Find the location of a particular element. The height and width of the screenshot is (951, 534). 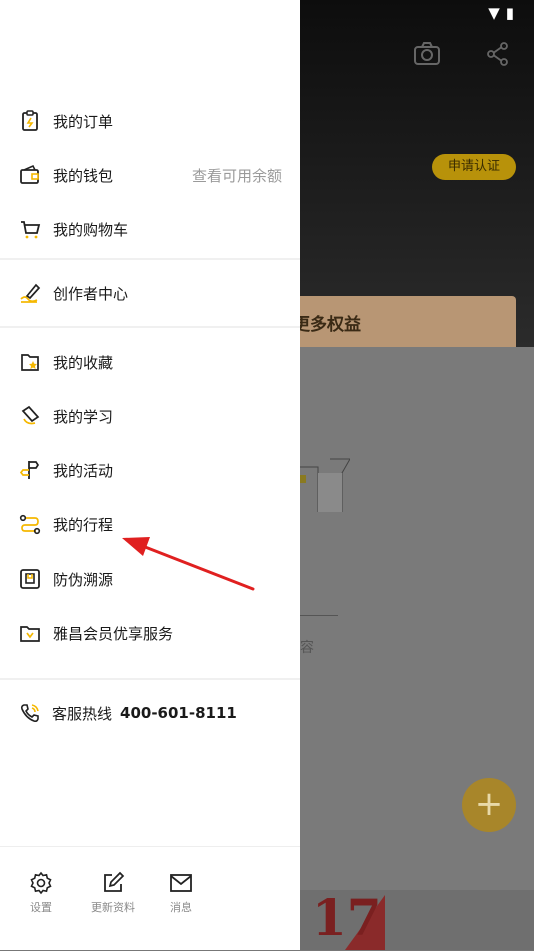

empty-divider is located at coordinates (319, 615).